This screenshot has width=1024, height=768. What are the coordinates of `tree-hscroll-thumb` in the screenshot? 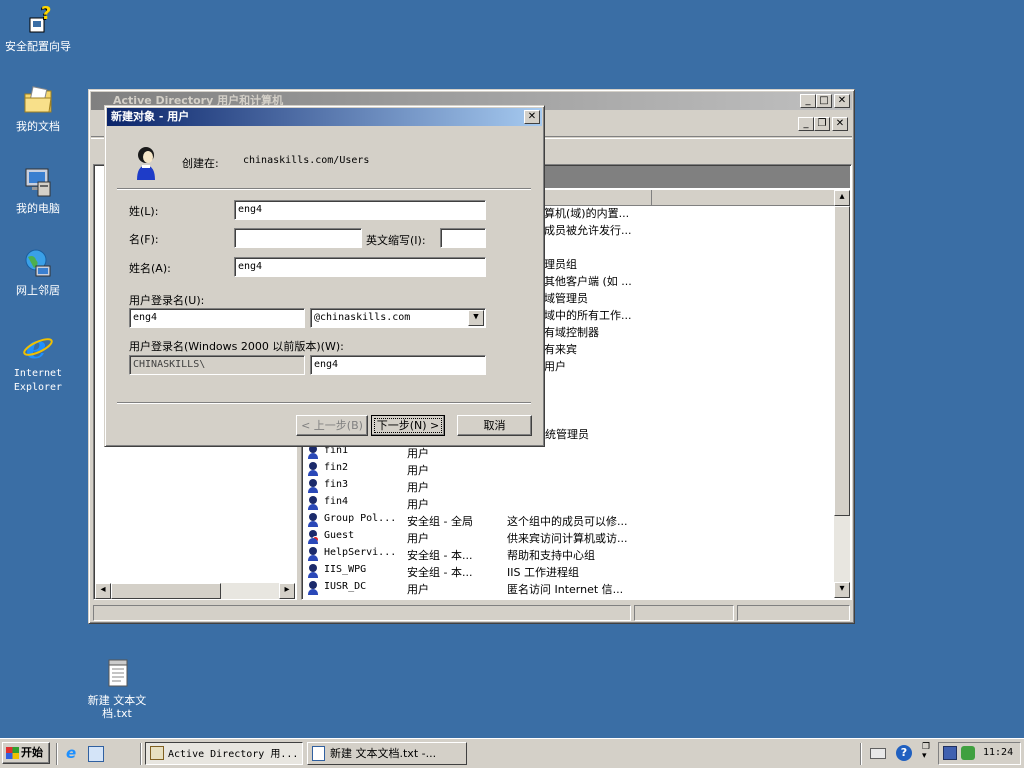 It's located at (166, 591).